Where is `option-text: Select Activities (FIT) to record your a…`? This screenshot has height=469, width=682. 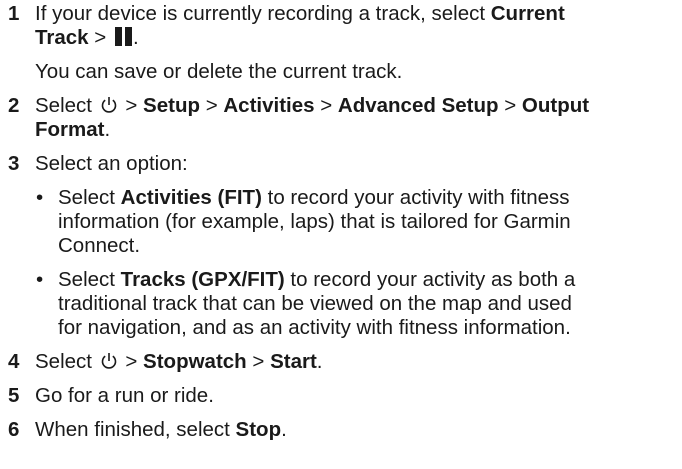 option-text: Select Activities (FIT) to record your a… is located at coordinates (314, 197).